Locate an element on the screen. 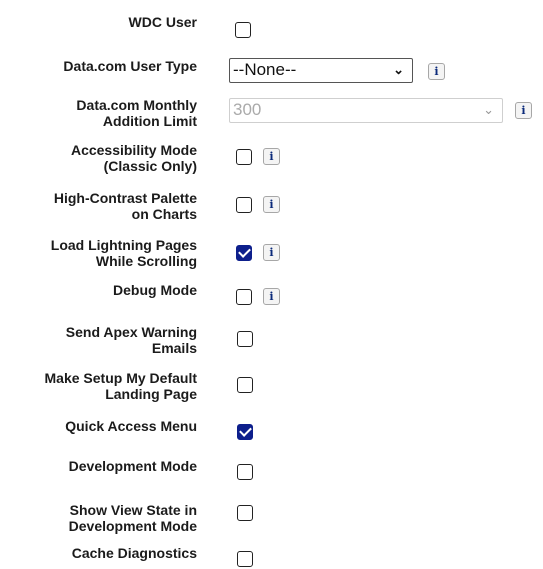 The width and height of the screenshot is (543, 569). development-mode-checkbox is located at coordinates (245, 472).